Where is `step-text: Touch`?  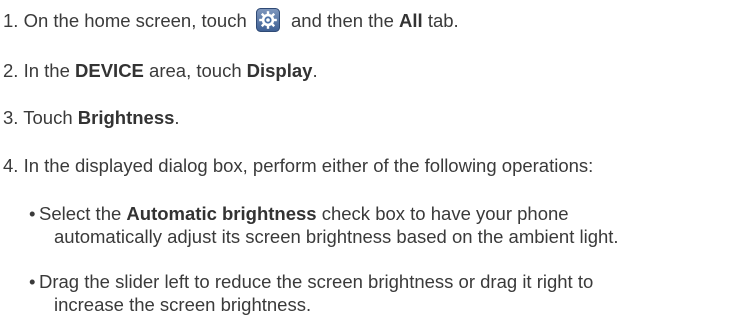 step-text: Touch is located at coordinates (48, 117).